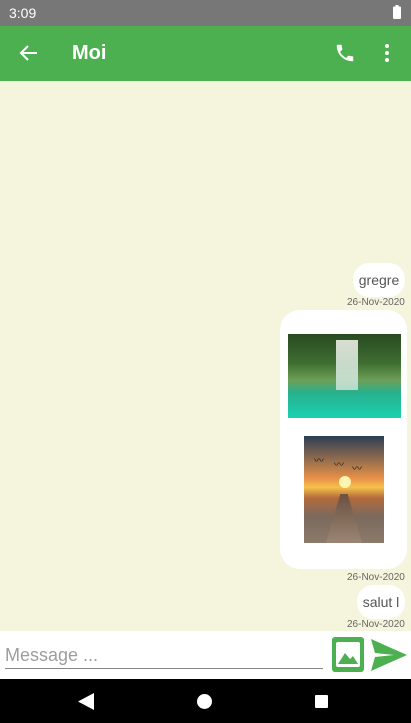 This screenshot has height=723, width=411. I want to click on back-arrow-icon, so click(29, 53).